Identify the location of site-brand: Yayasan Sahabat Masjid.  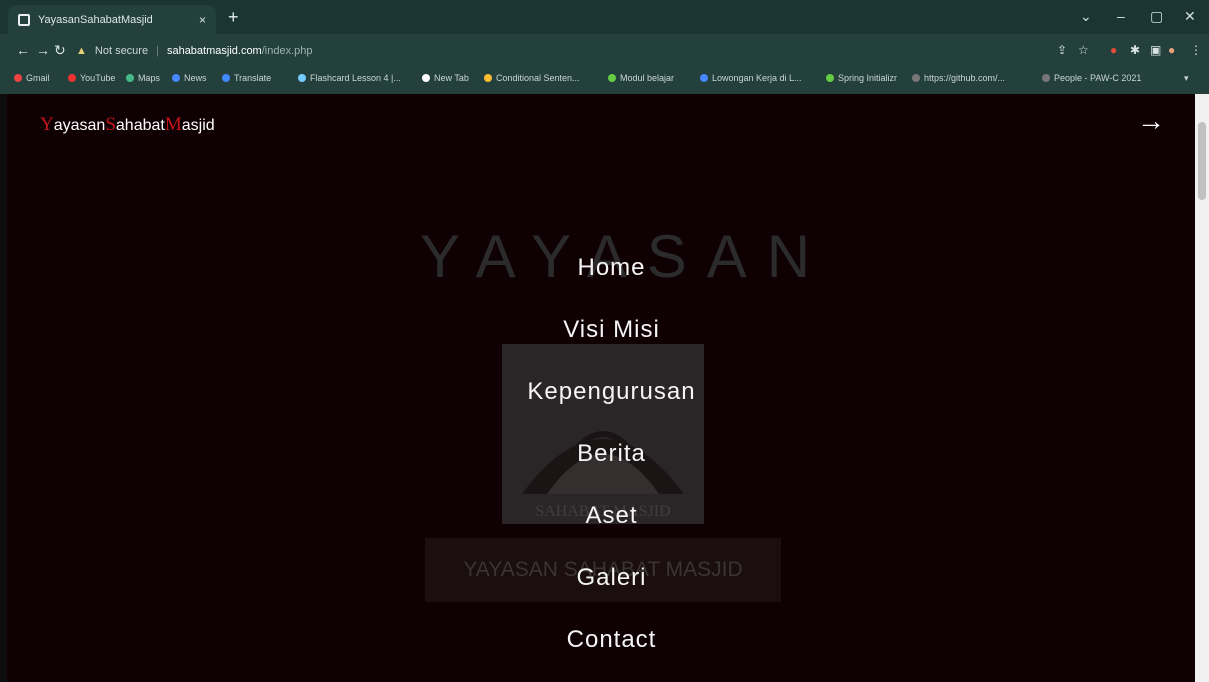
(127, 125).